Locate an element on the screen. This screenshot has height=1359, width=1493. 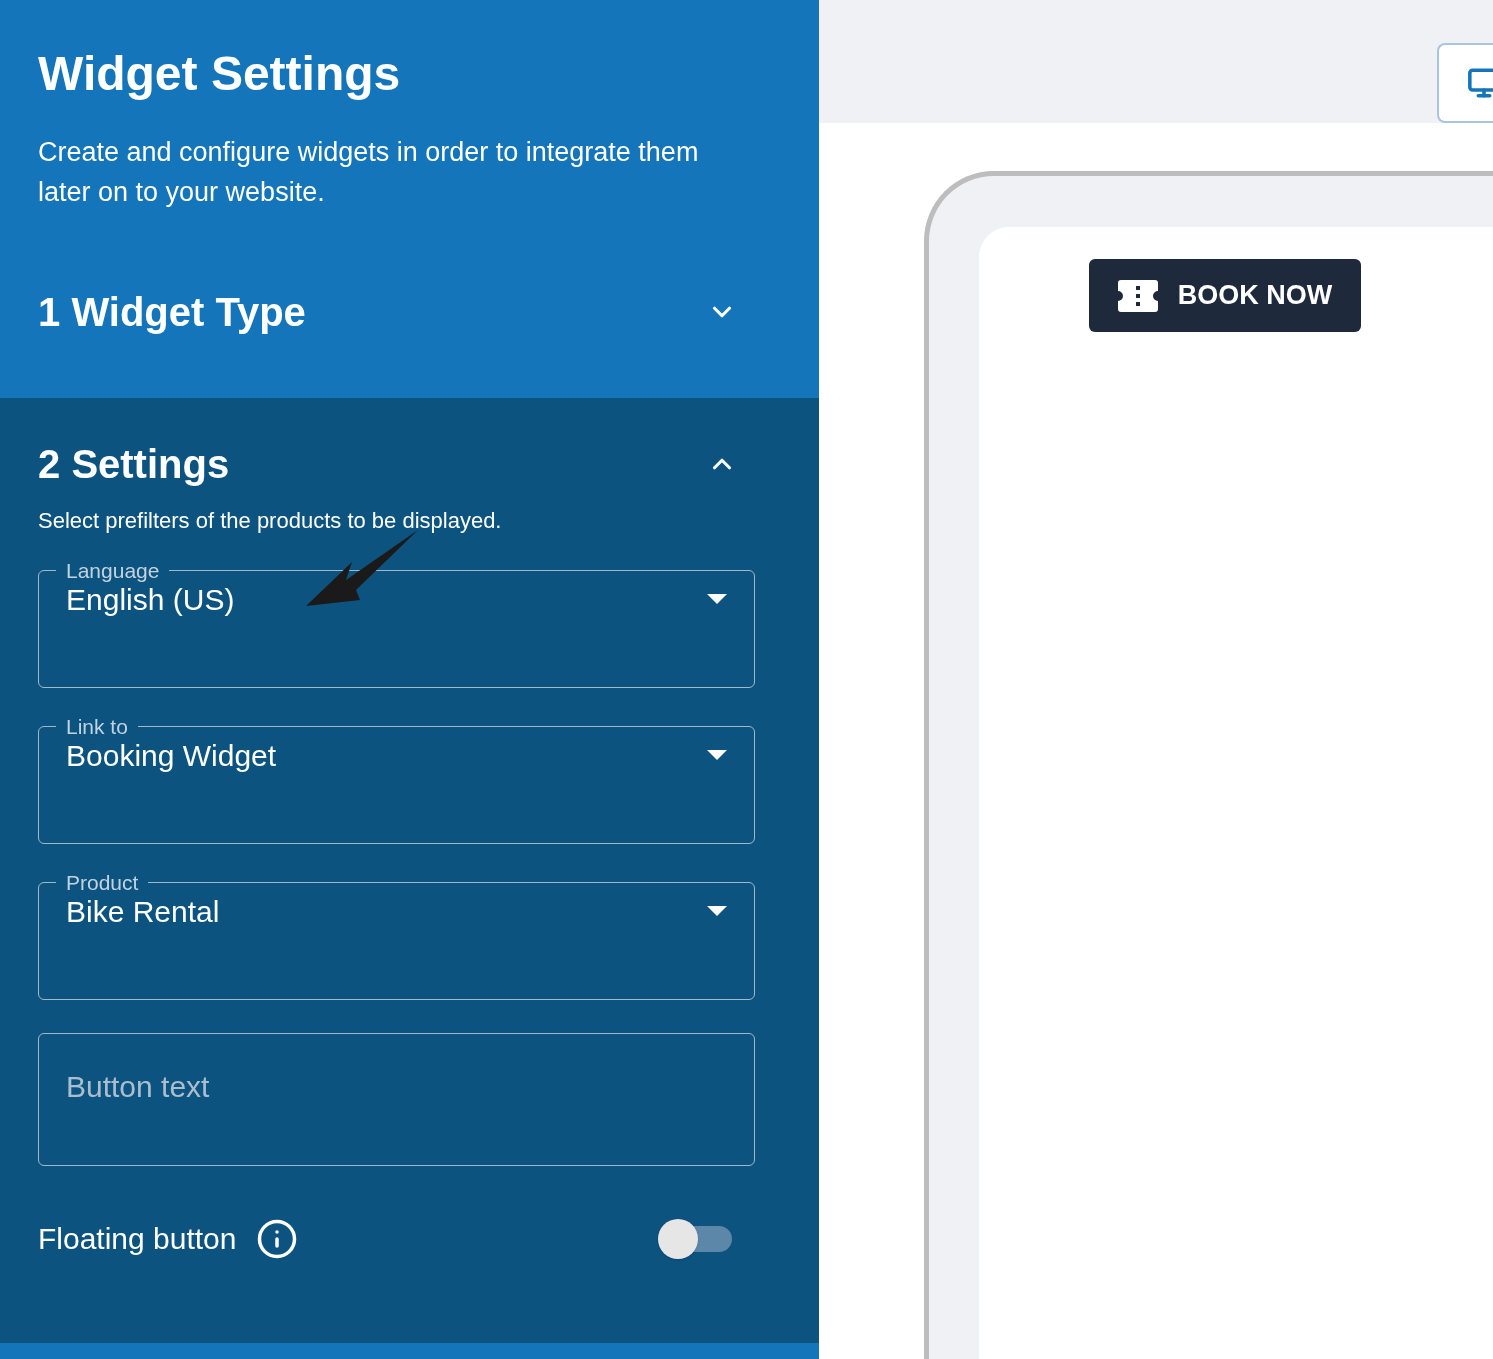
page-description: Create and configure widgets in order to integrate them later on to your website. is located at coordinates (369, 172).